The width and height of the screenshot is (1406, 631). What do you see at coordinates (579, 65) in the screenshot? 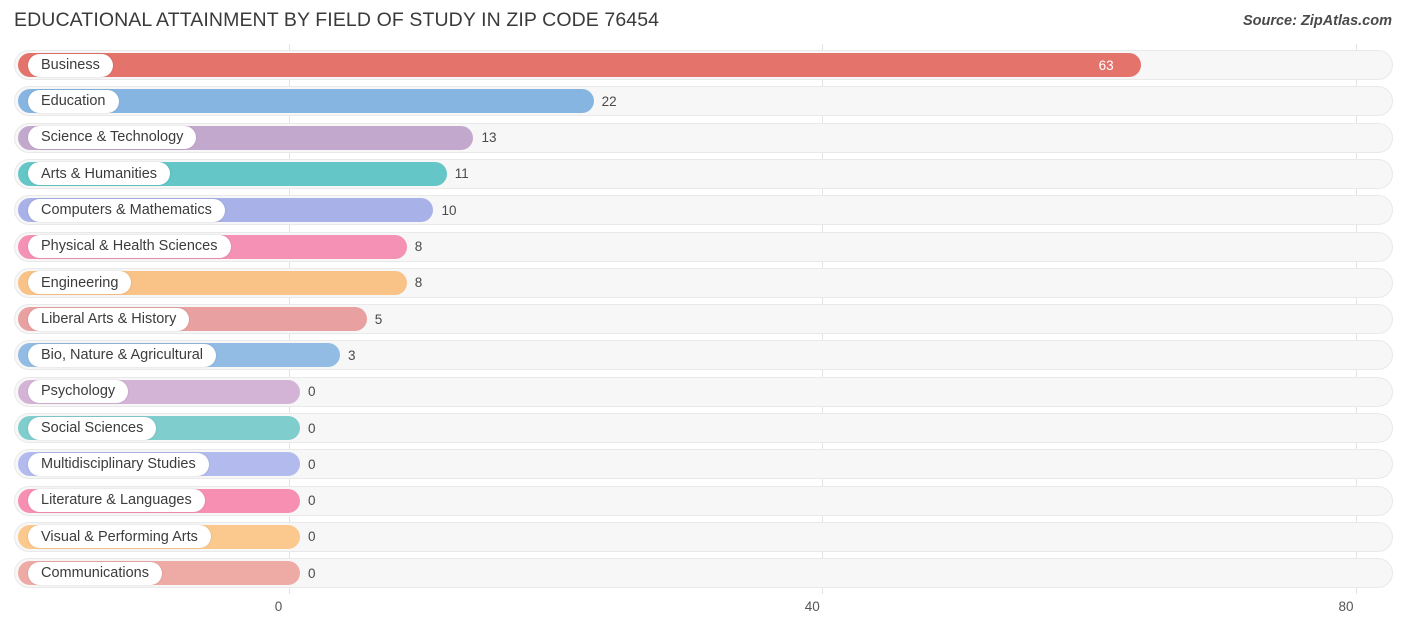
I see `bar` at bounding box center [579, 65].